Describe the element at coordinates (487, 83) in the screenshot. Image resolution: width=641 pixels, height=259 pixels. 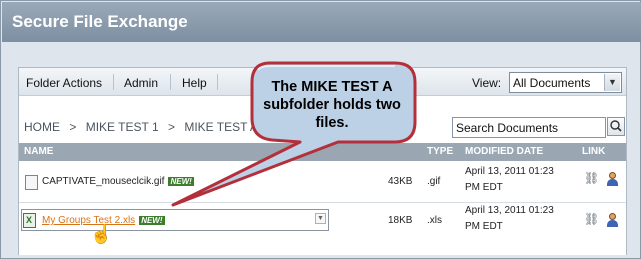
I see `view-label: View:` at that location.